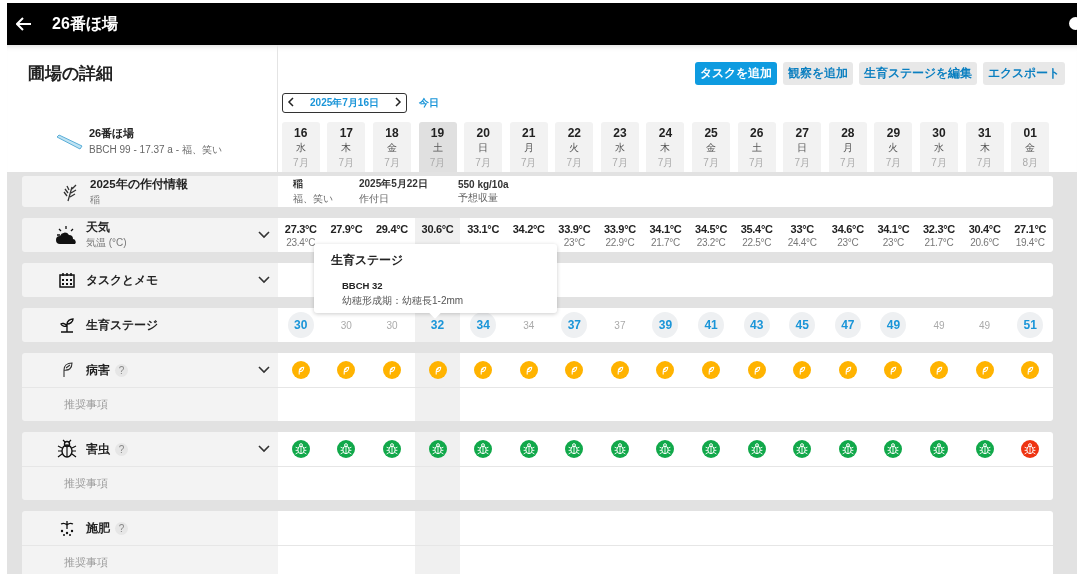 The width and height of the screenshot is (1077, 574). I want to click on date-column-header: 21 月 7月, so click(528, 147).